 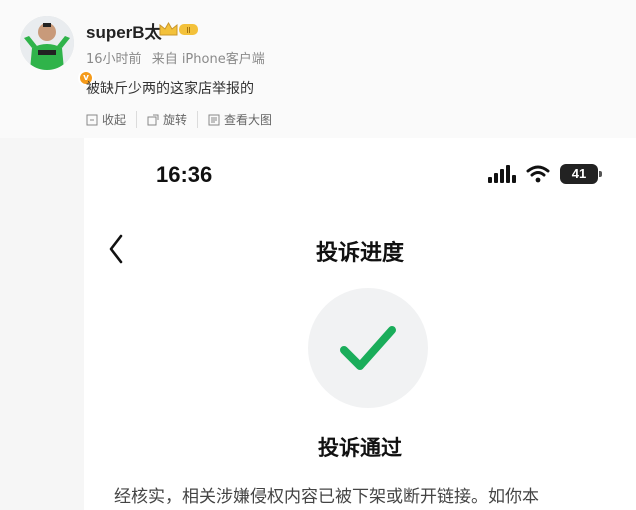 I want to click on post-meta: 16小时前 来自 iPhone客户端, so click(x=178, y=57).